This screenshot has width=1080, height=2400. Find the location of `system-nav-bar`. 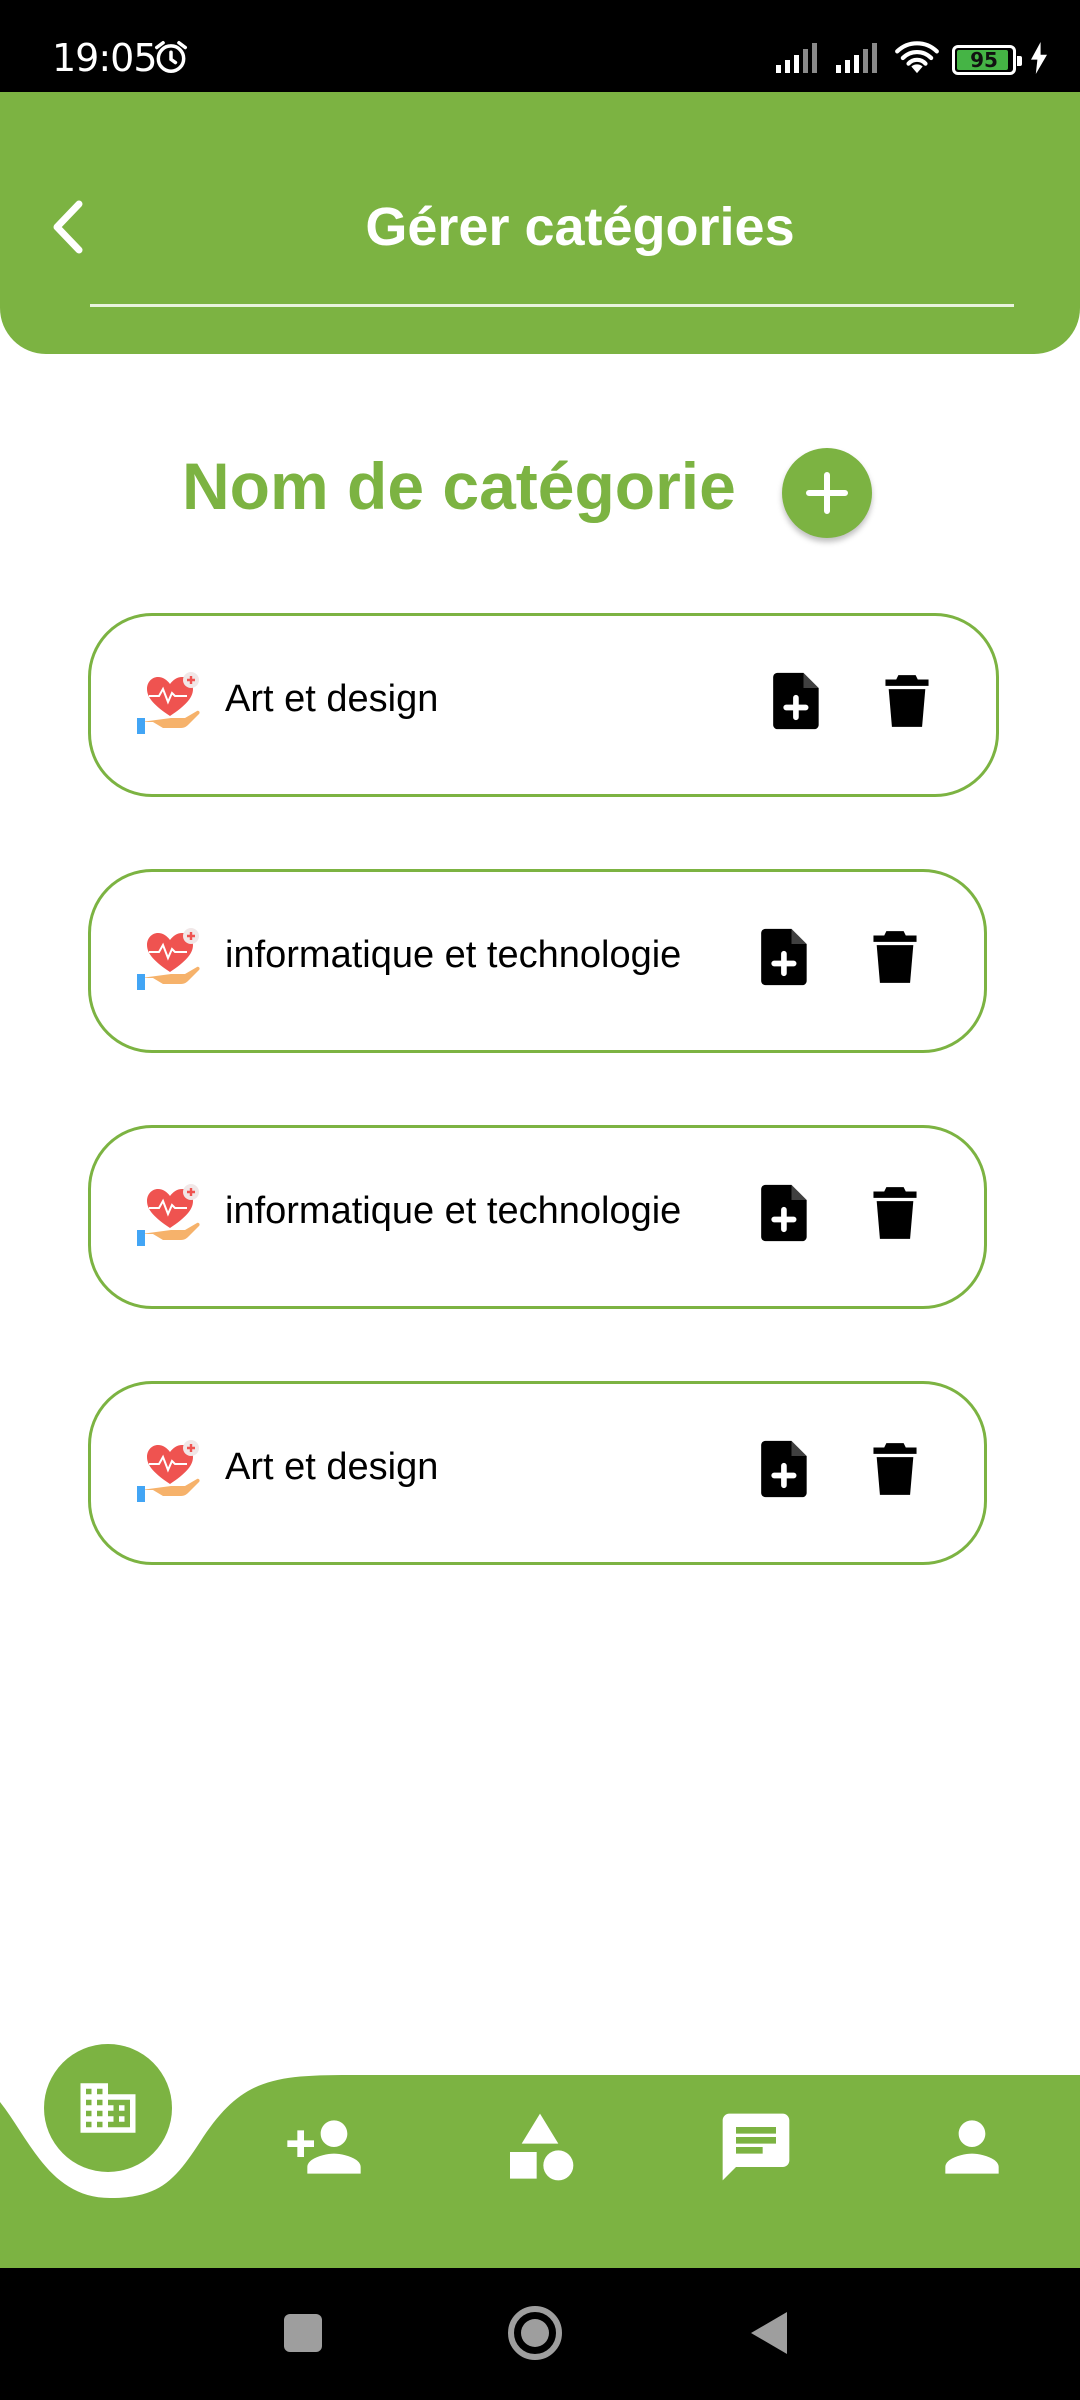

system-nav-bar is located at coordinates (540, 2334).